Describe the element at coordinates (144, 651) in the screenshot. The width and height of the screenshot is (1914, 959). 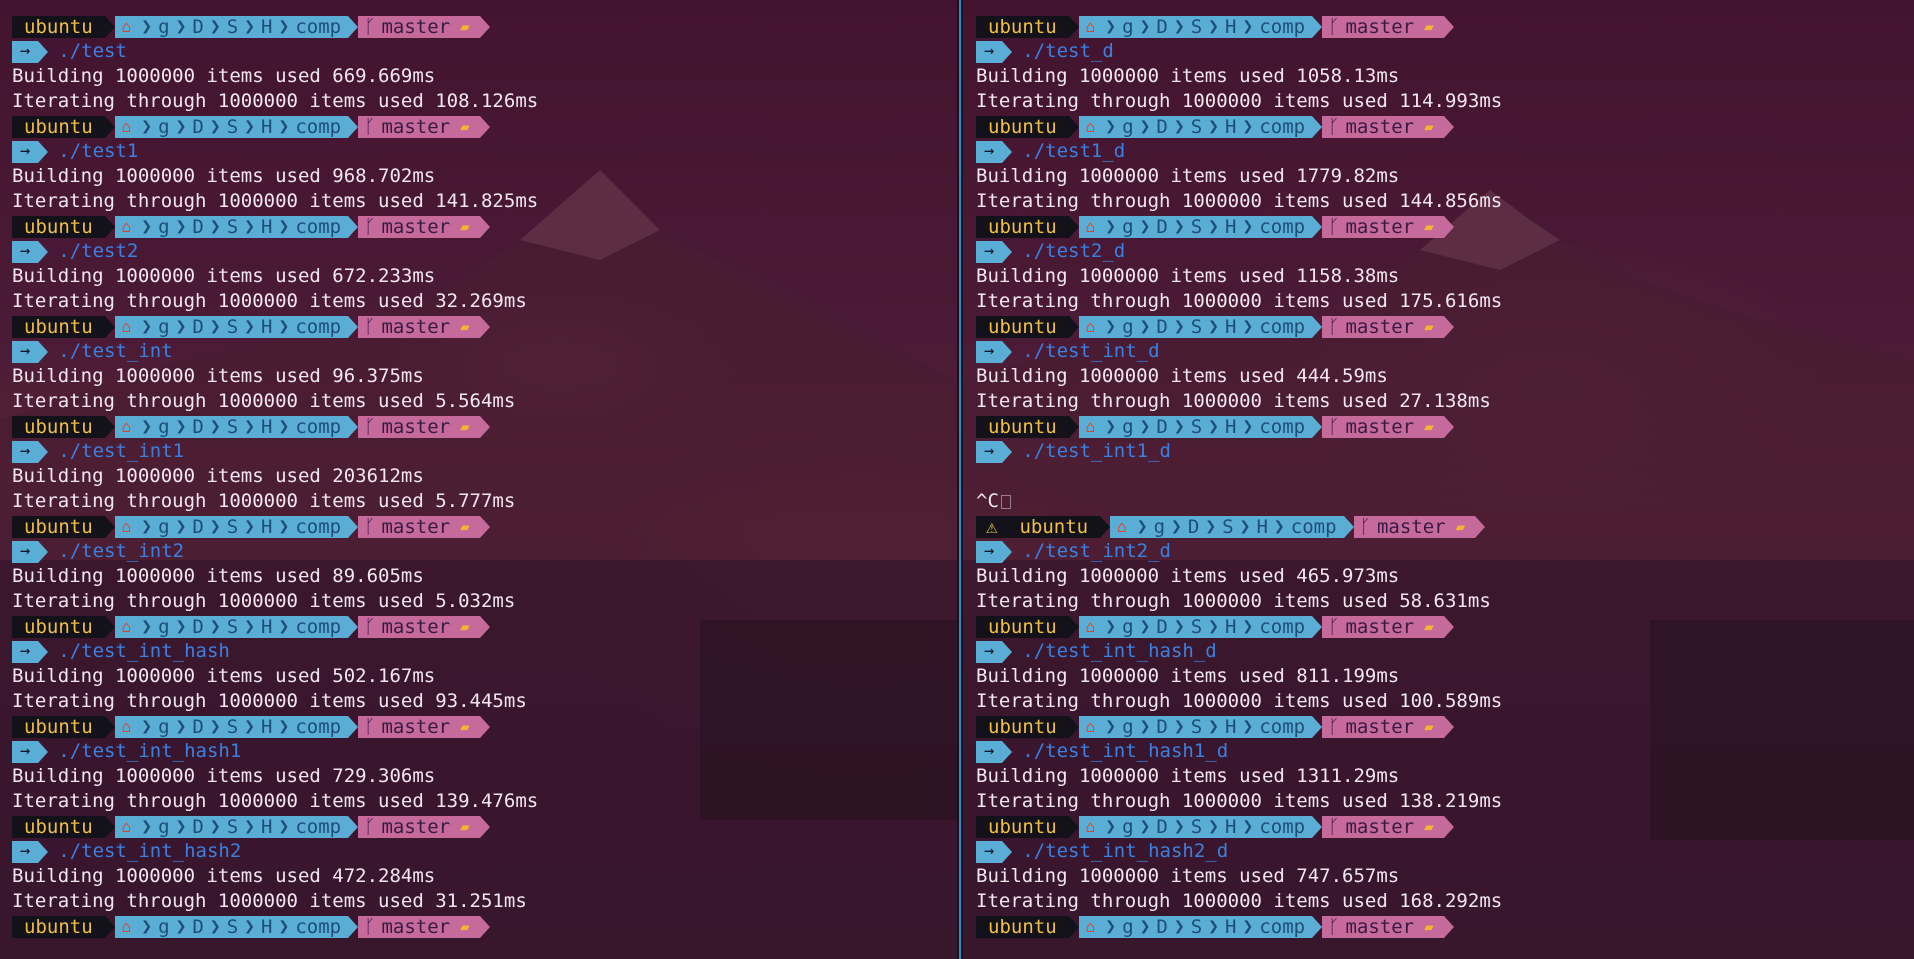
I see `command-text: ./test_int_hash` at that location.